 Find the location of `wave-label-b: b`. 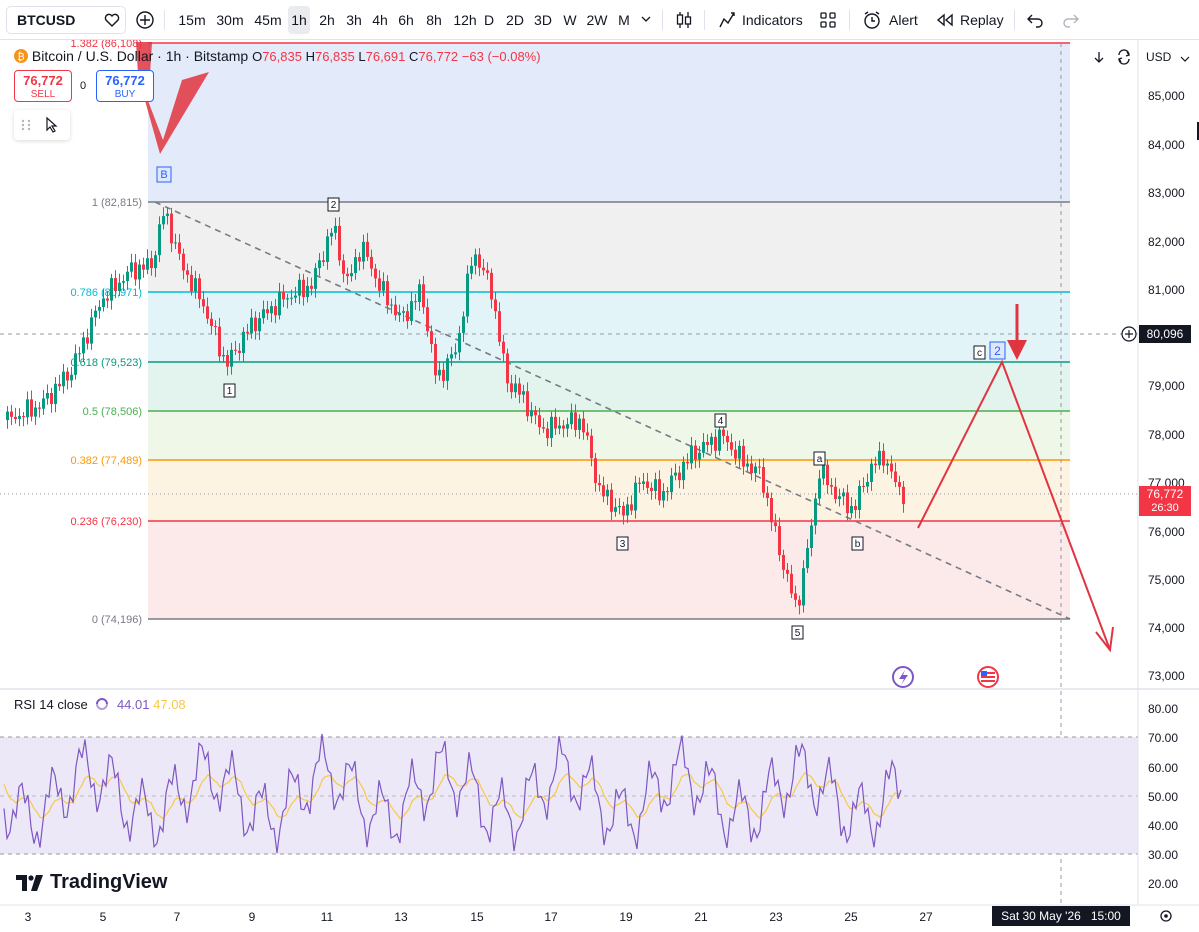

wave-label-b: b is located at coordinates (857, 543).